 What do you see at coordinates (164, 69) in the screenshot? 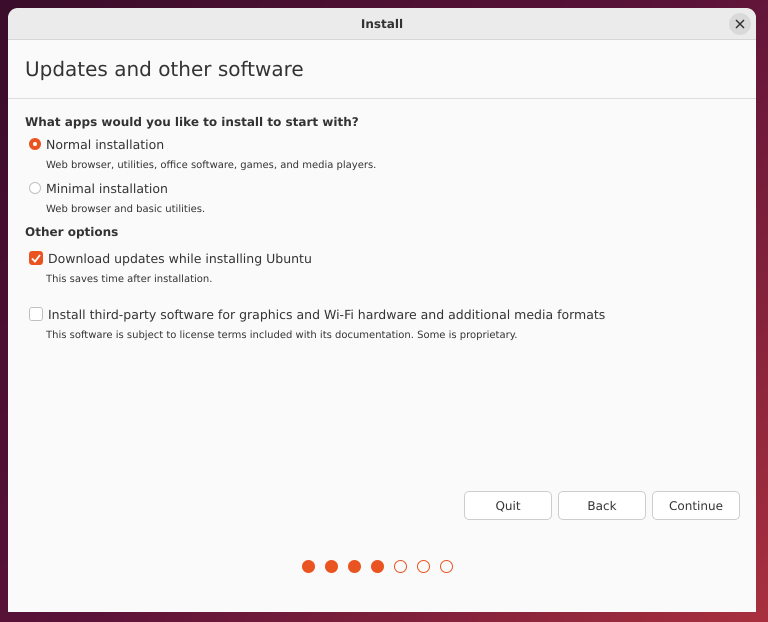
I see `page-heading: Updates and other software` at bounding box center [164, 69].